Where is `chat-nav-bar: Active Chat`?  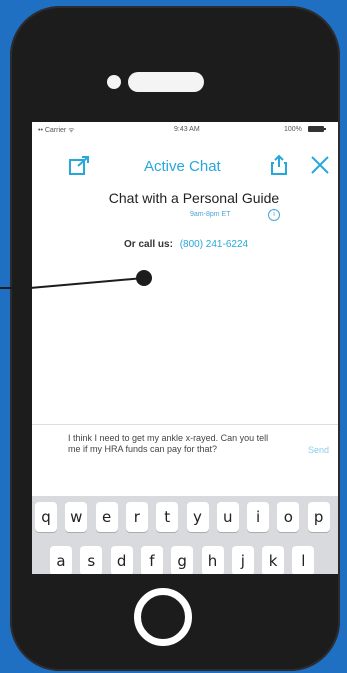 chat-nav-bar: Active Chat is located at coordinates (185, 160).